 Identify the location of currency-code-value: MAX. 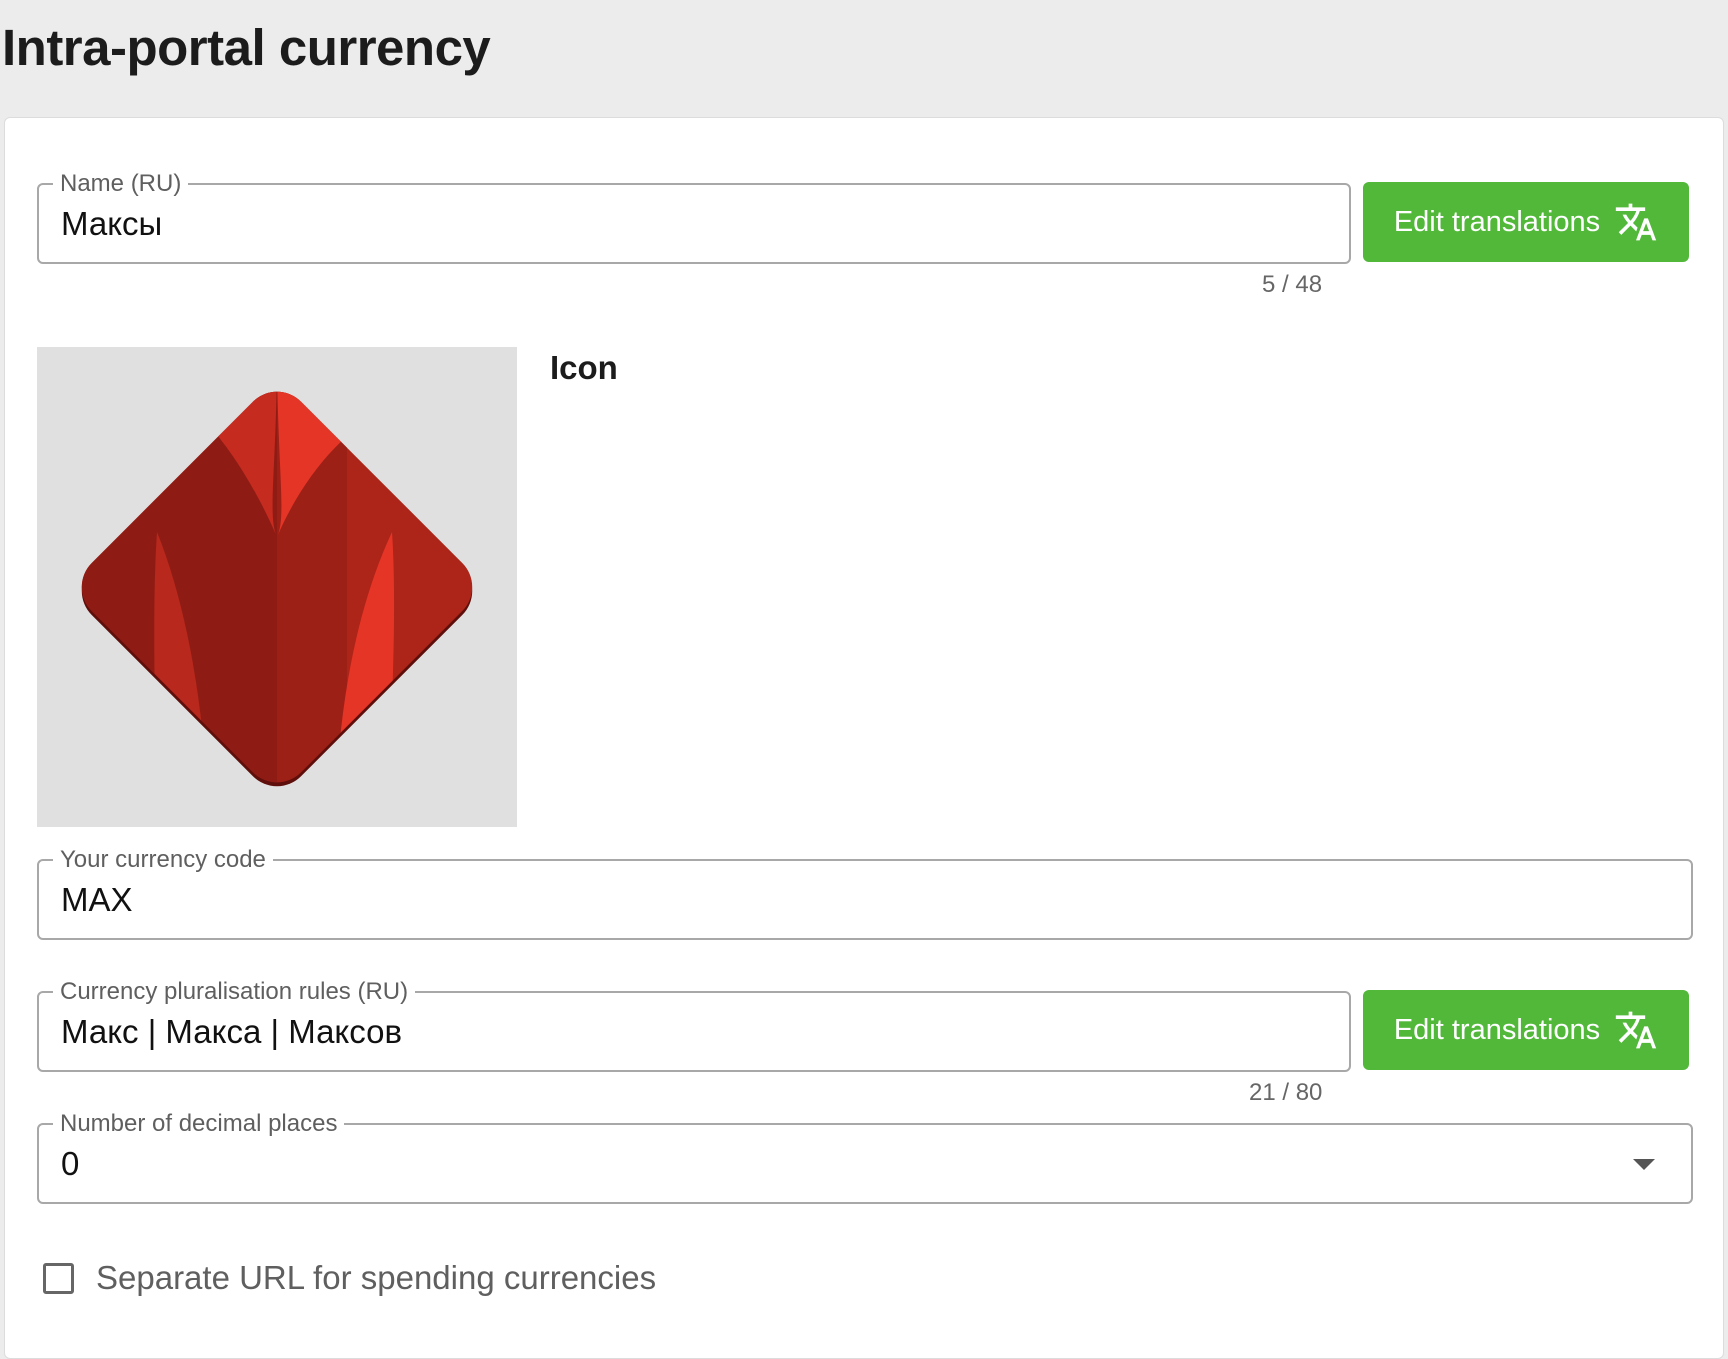
(97, 899).